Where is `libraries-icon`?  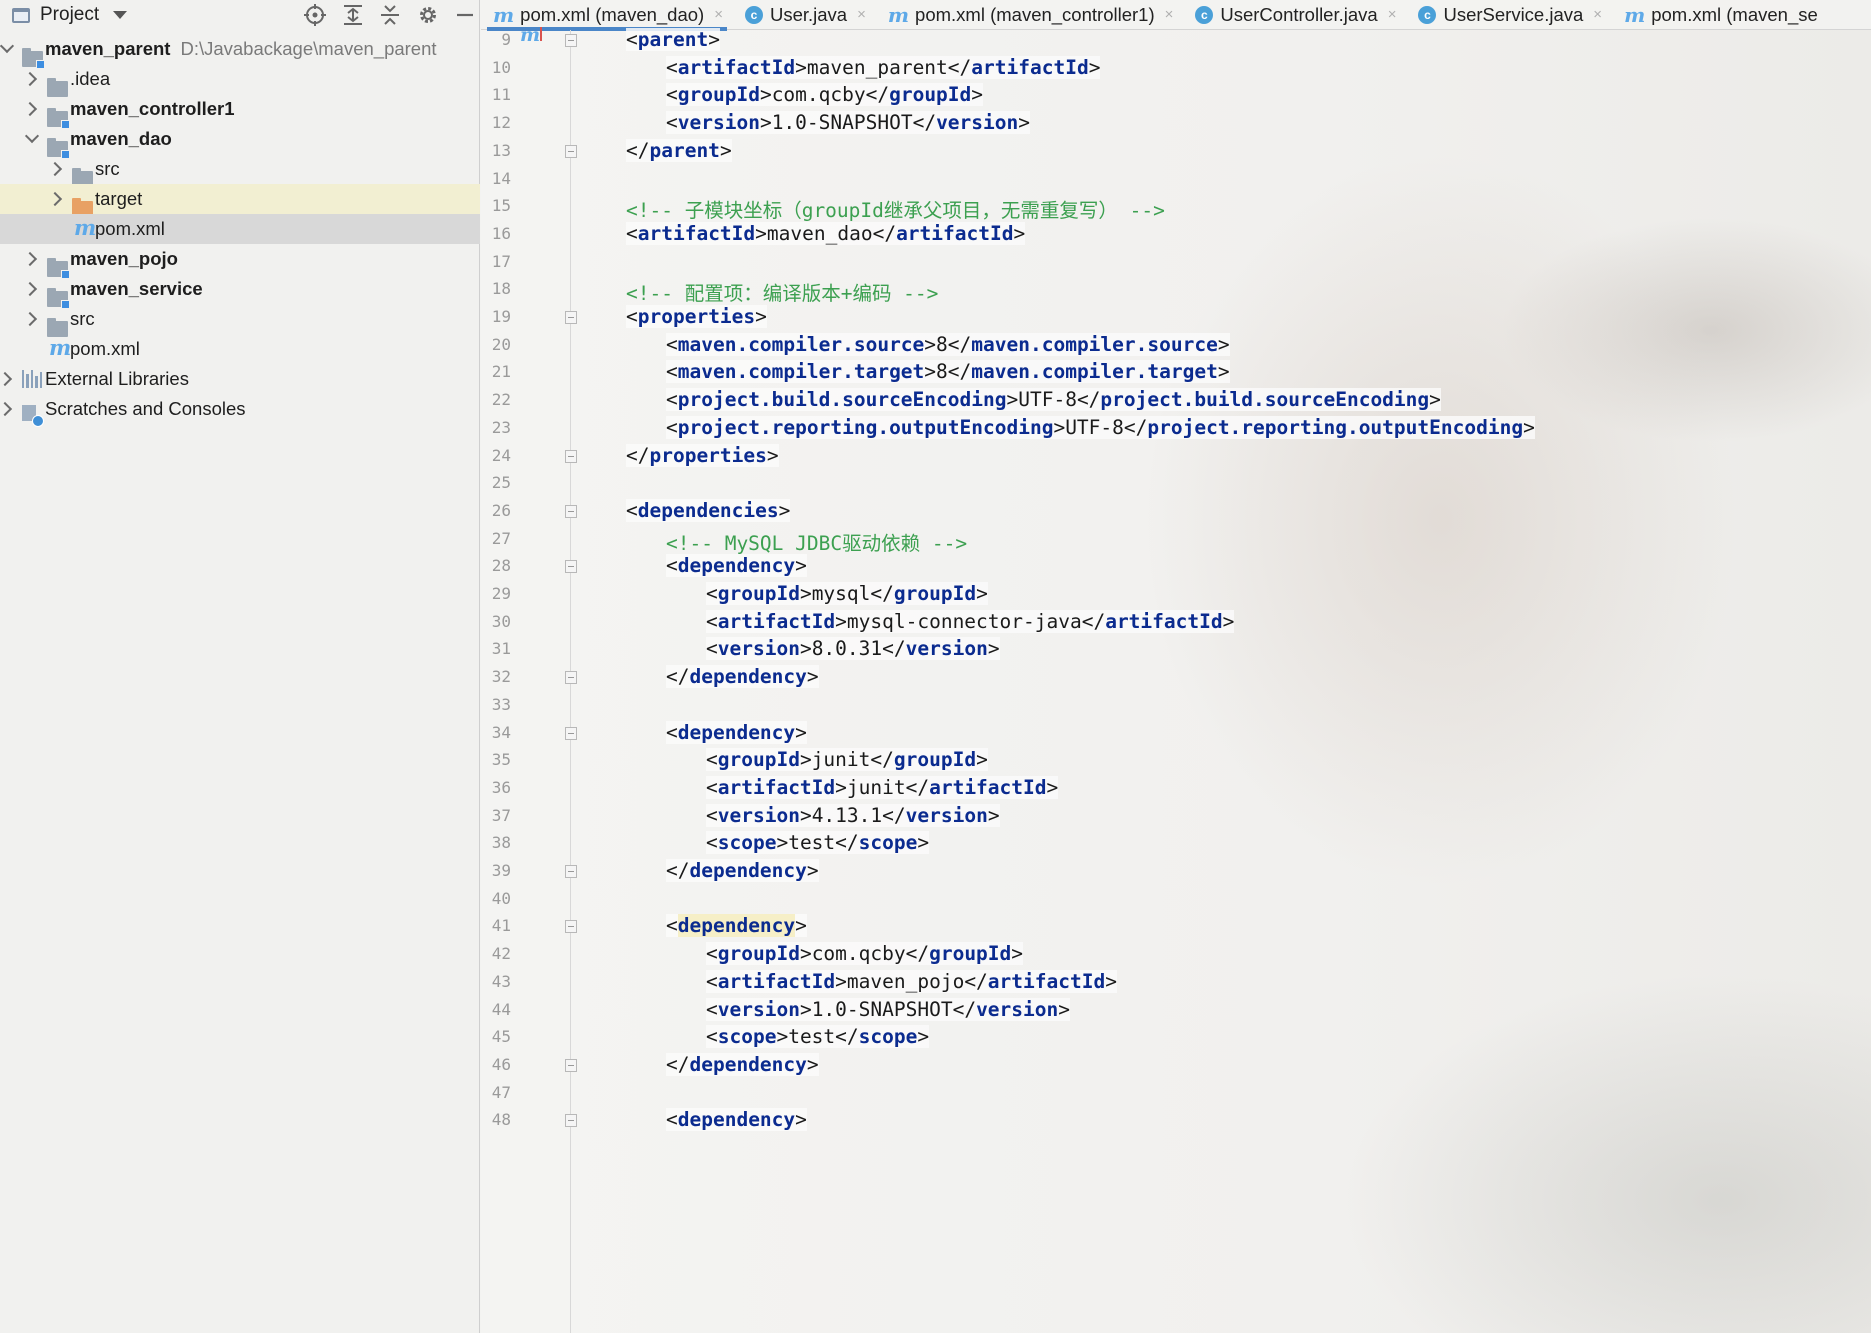
libraries-icon is located at coordinates (32, 379).